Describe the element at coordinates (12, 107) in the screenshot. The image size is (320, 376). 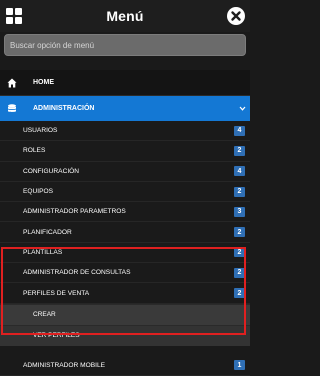
I see `database-icon` at that location.